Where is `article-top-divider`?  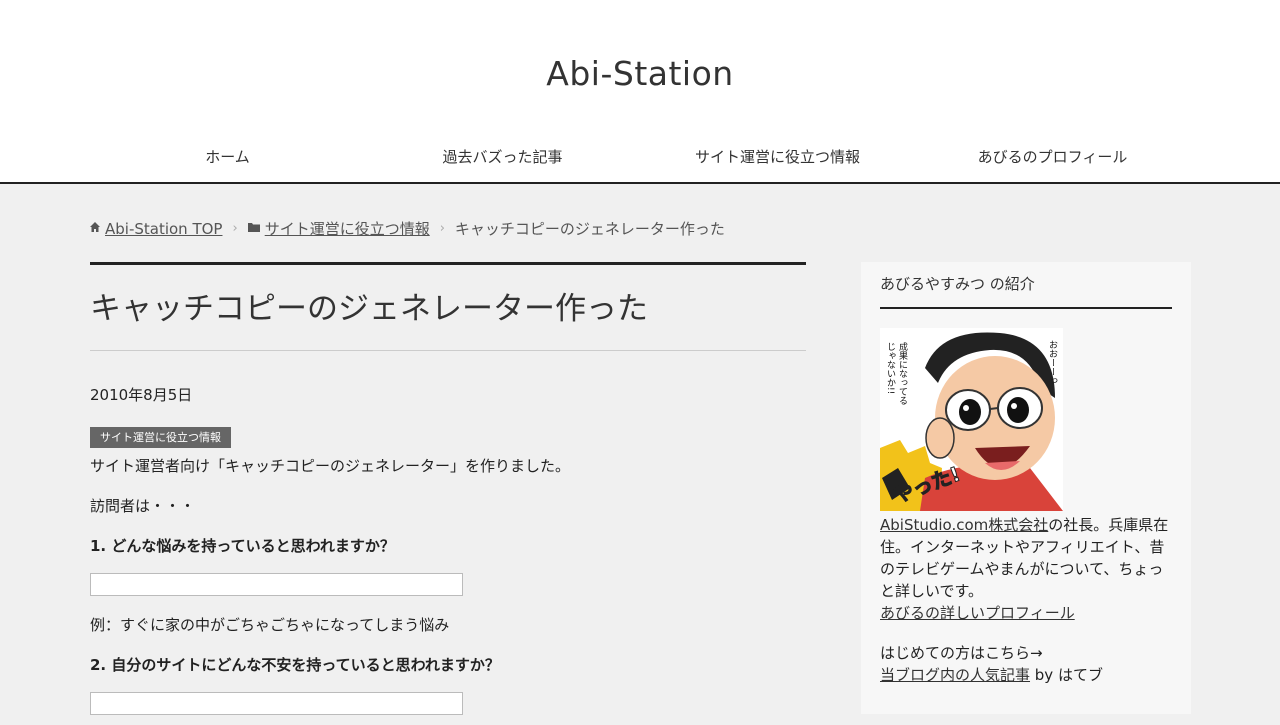 article-top-divider is located at coordinates (448, 263).